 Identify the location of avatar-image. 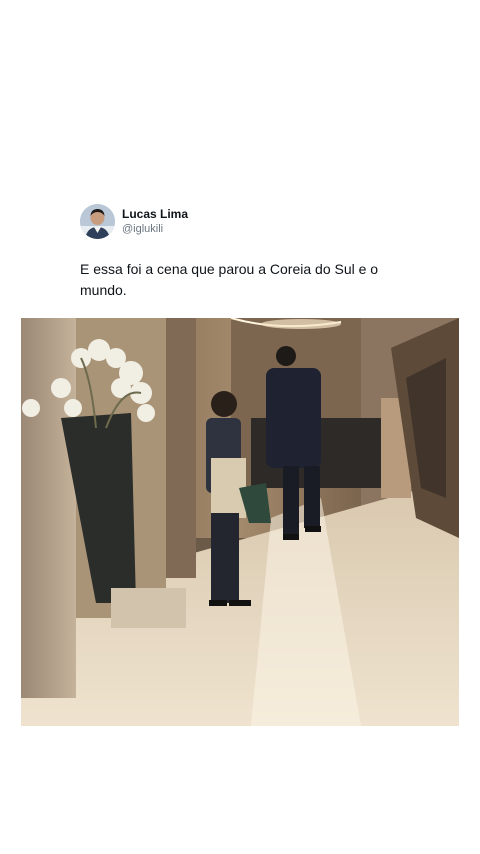
(97, 221).